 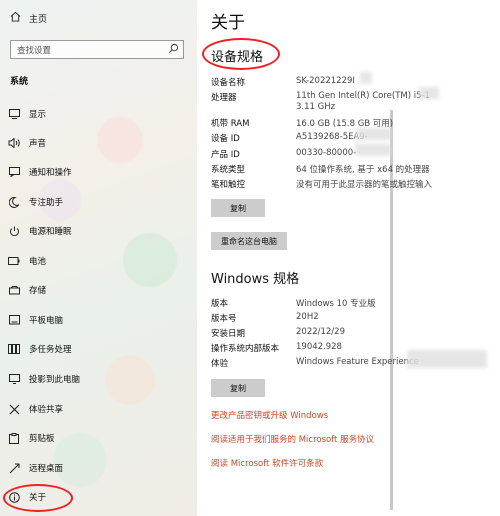 I want to click on nav-item-sound: 声音, so click(x=98, y=143).